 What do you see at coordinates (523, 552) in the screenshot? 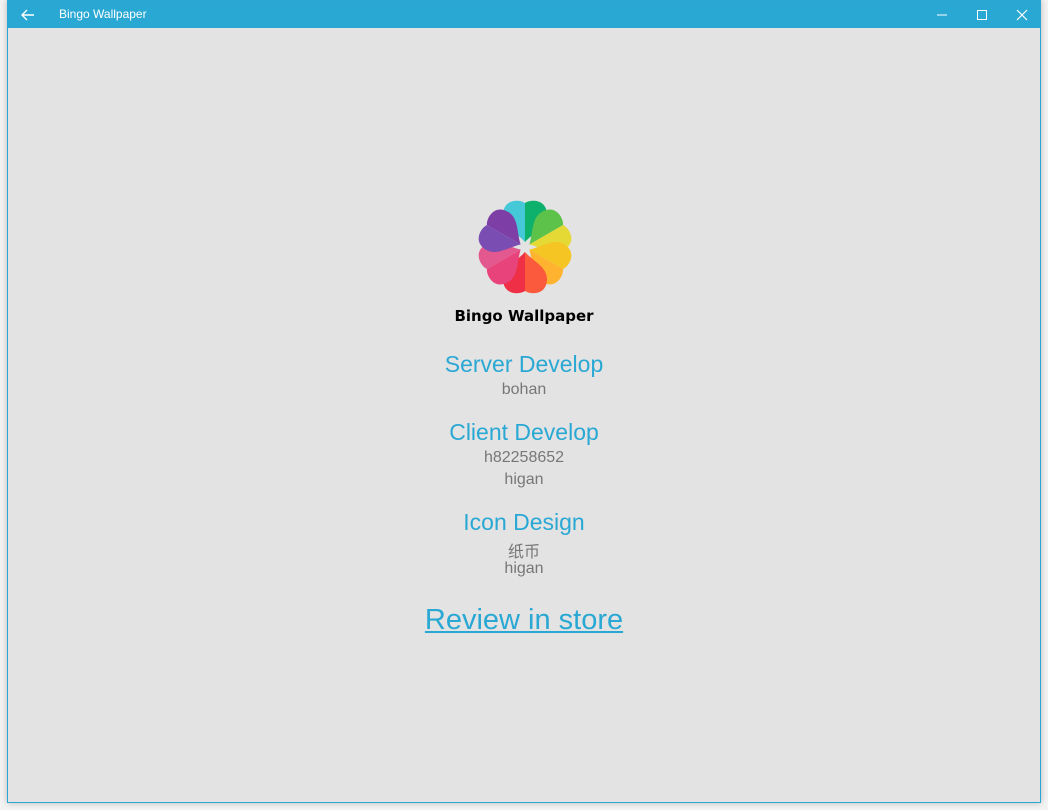
I see `credit-name: 纸币` at bounding box center [523, 552].